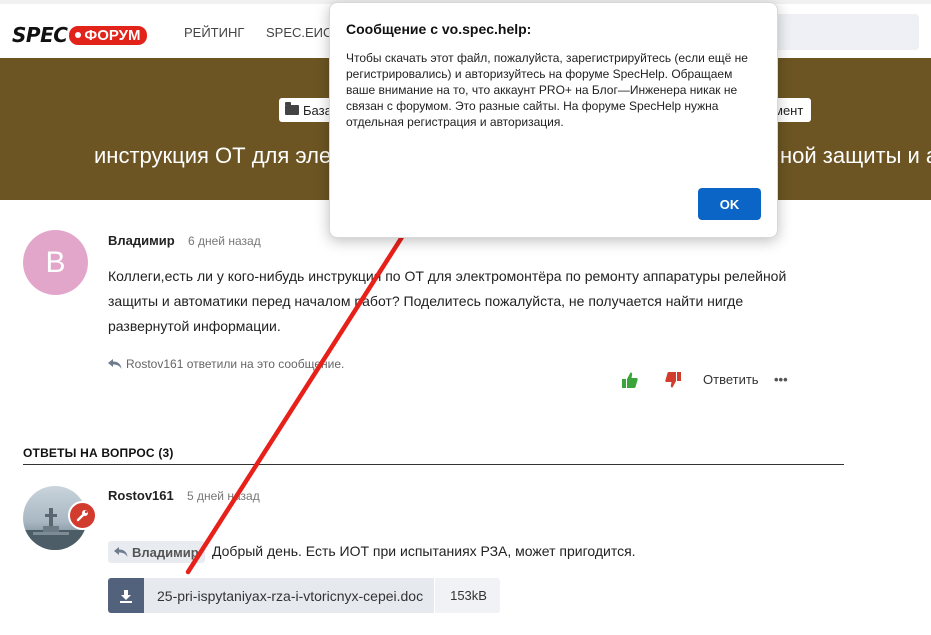 Image resolution: width=931 pixels, height=635 pixels. What do you see at coordinates (433, 464) in the screenshot?
I see `answers-divider` at bounding box center [433, 464].